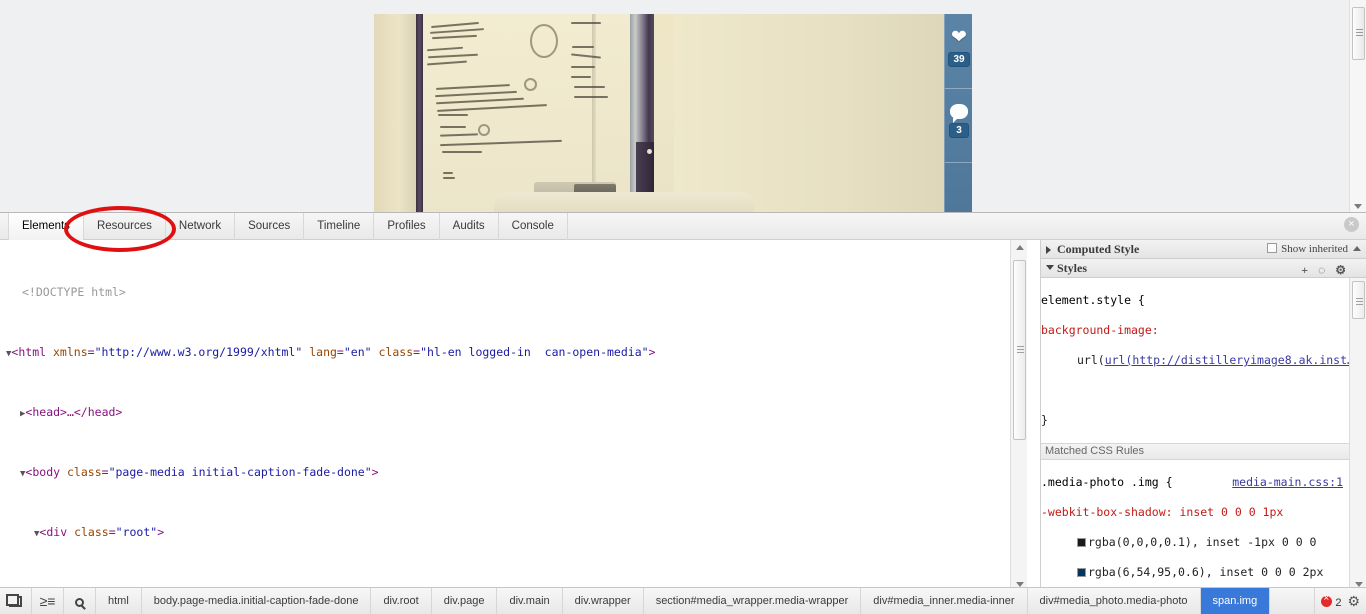 The width and height of the screenshot is (1366, 614). What do you see at coordinates (959, 130) in the screenshot?
I see `comment-count: 3` at bounding box center [959, 130].